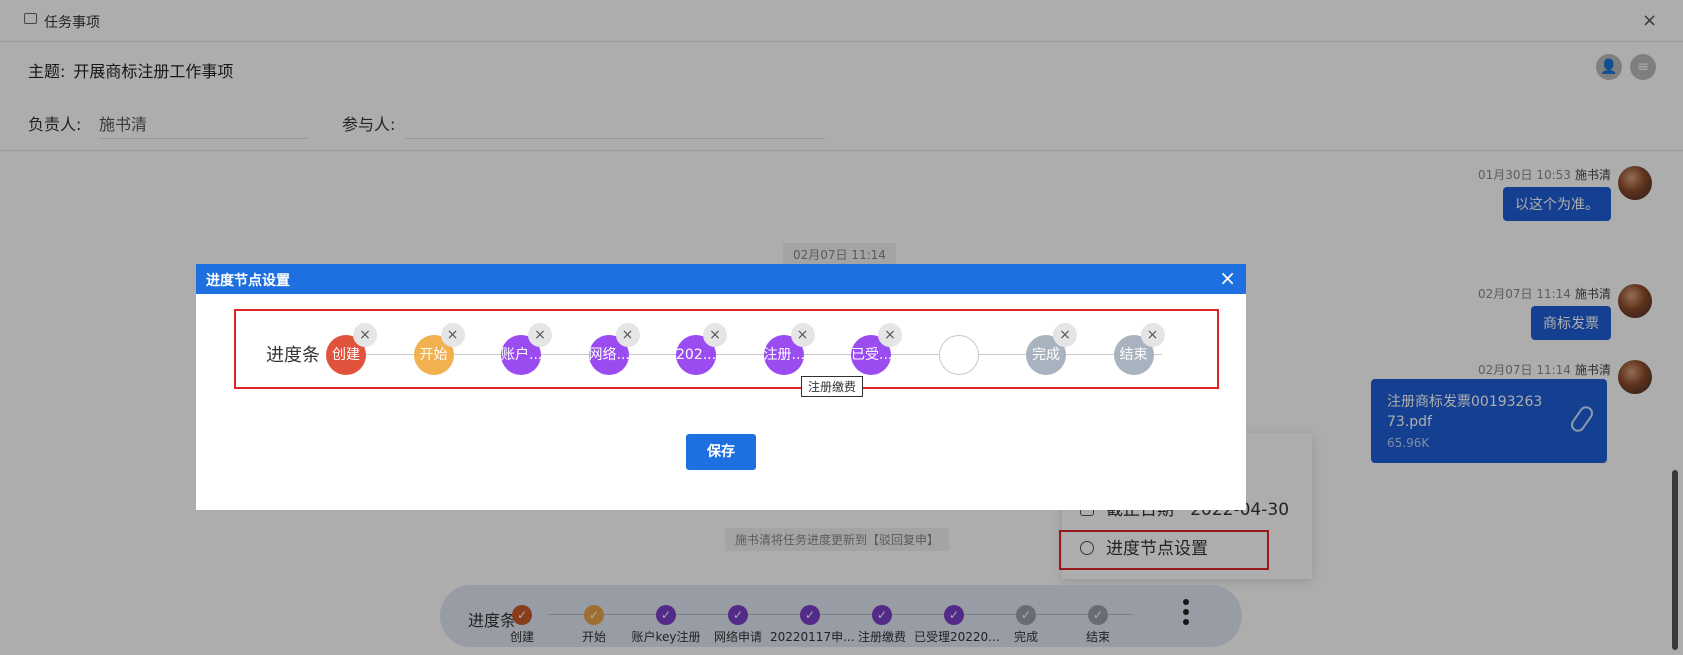  I want to click on progress-label: 进度条, so click(293, 355).